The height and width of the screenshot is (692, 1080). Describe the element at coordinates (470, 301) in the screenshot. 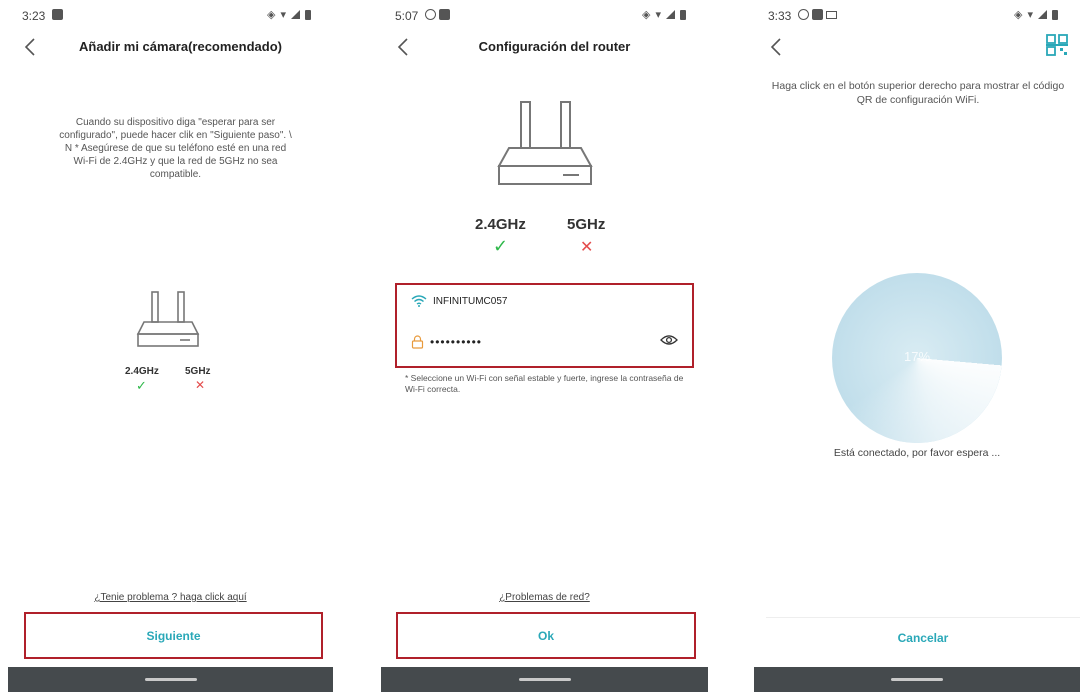

I see `wifi-name: INFINITUMC057` at that location.